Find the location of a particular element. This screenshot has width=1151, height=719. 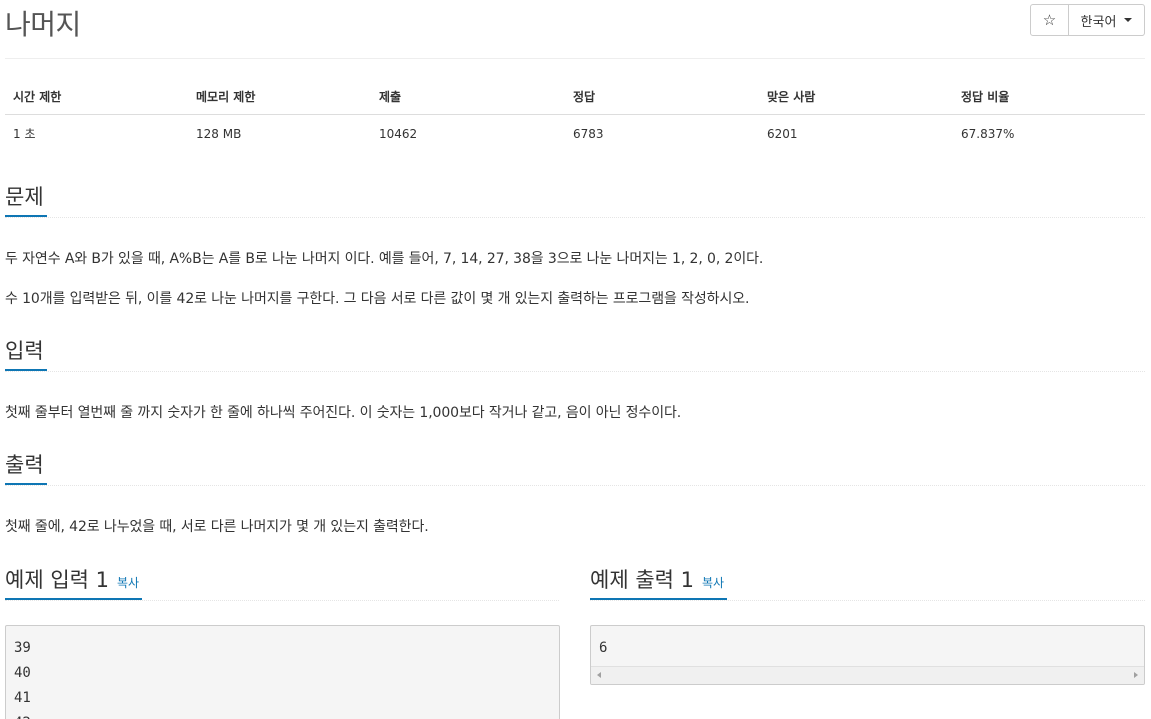

star-button: ☆ is located at coordinates (1049, 20).